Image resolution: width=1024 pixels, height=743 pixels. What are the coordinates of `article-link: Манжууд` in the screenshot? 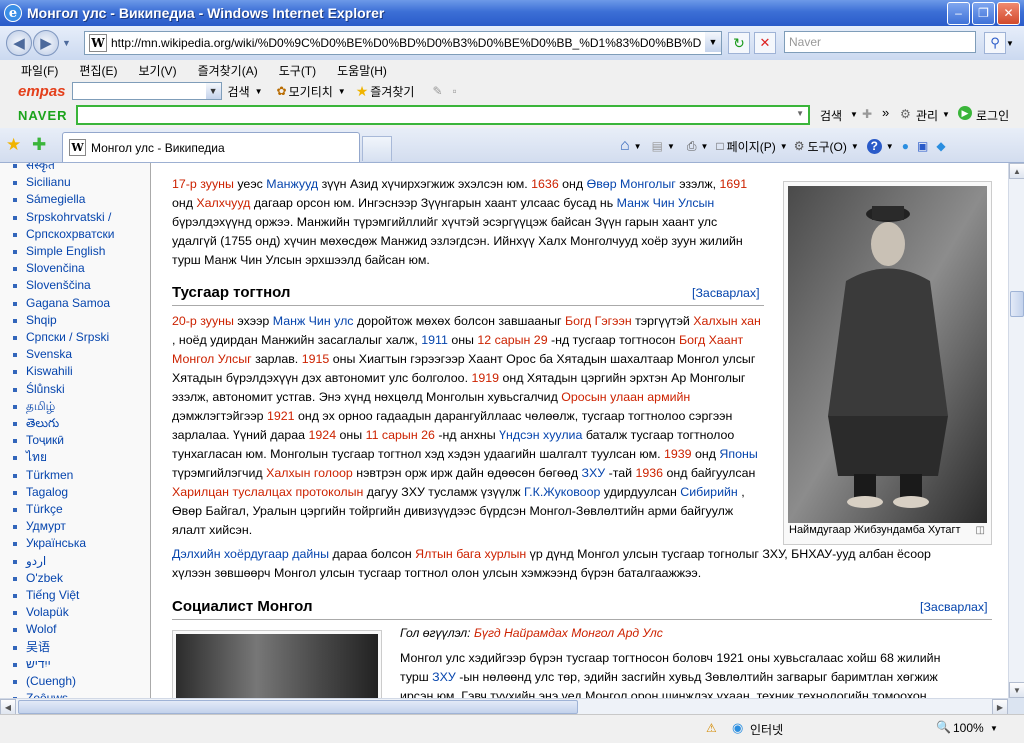 It's located at (292, 184).